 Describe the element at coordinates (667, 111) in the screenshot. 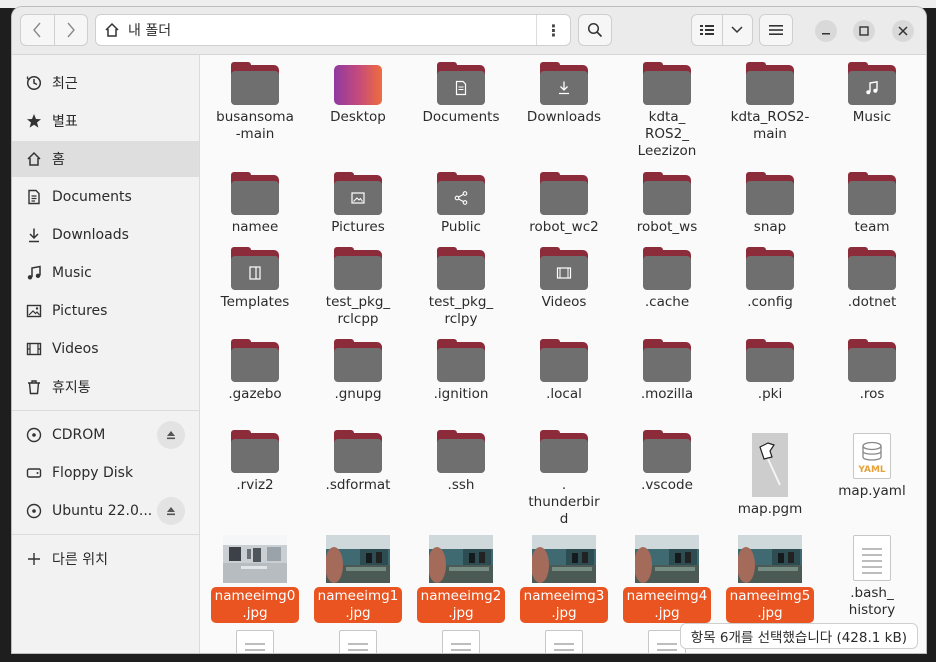

I see `folder-item: kdta_ ROS2_ Leezizon` at that location.